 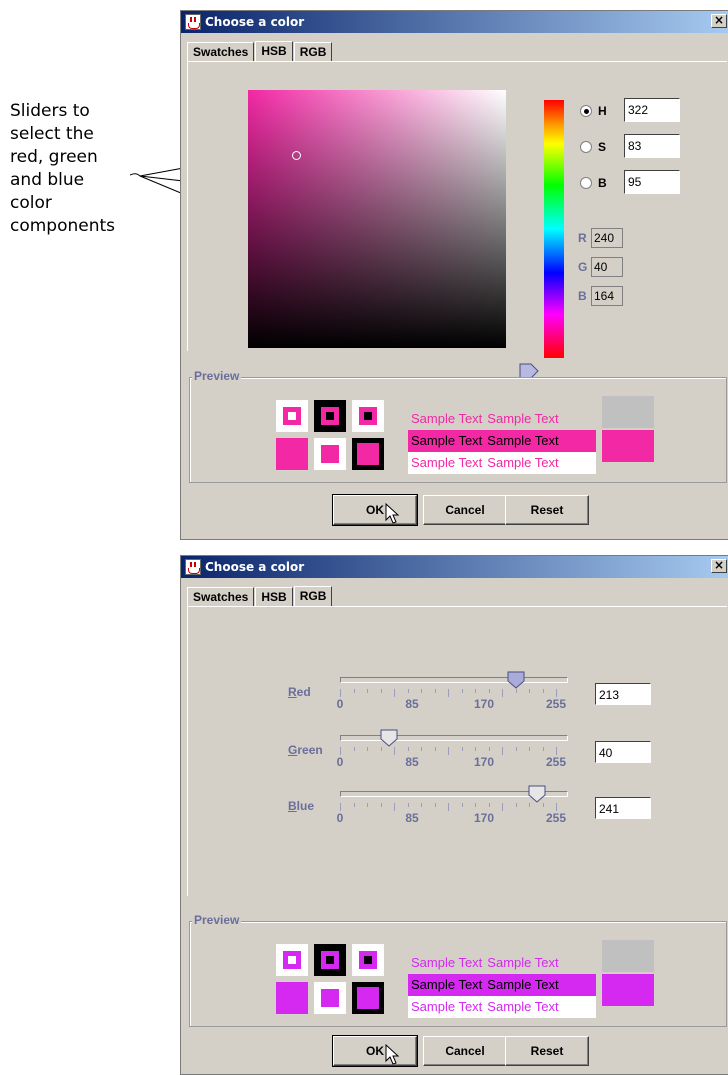 I want to click on blue-value-field: 241, so click(x=623, y=808).